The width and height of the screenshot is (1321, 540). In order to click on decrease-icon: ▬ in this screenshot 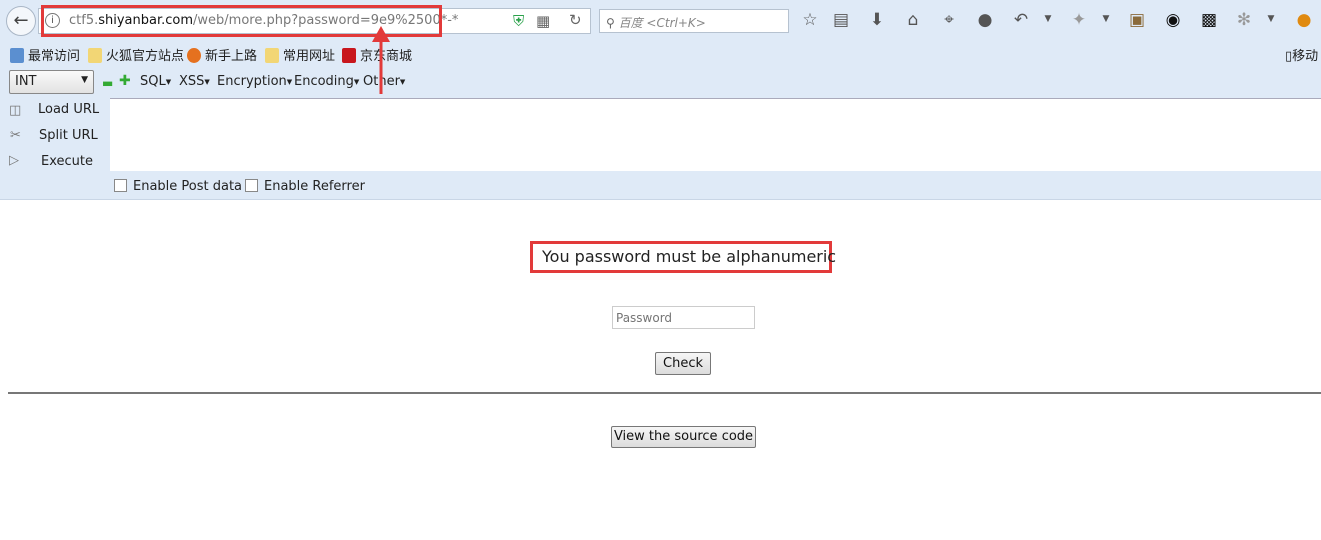, I will do `click(107, 83)`.